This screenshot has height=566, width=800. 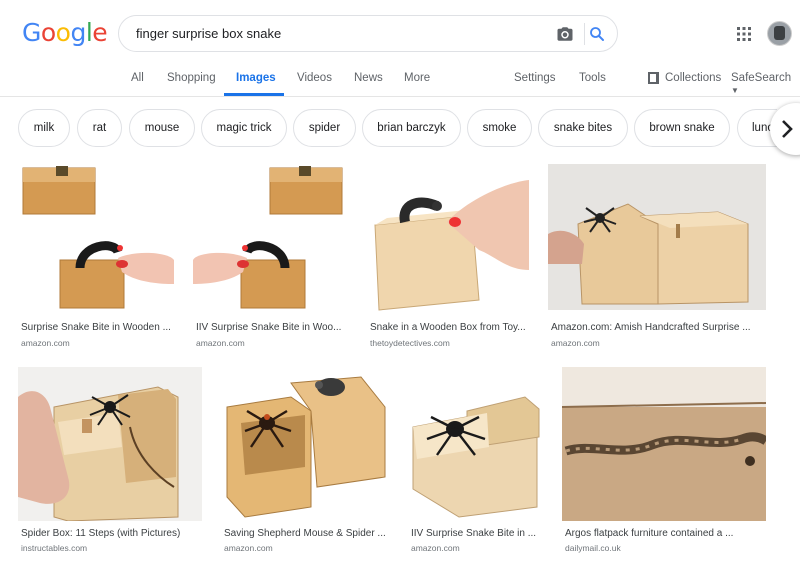 I want to click on collections-link: Collections, so click(x=693, y=78).